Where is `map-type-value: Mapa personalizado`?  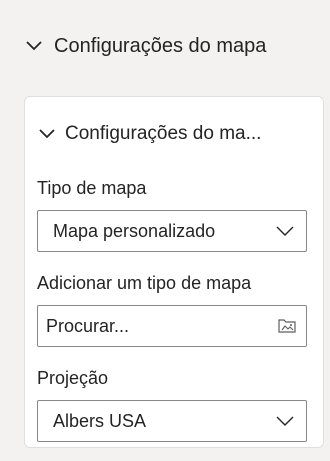
map-type-value: Mapa personalizado is located at coordinates (134, 230).